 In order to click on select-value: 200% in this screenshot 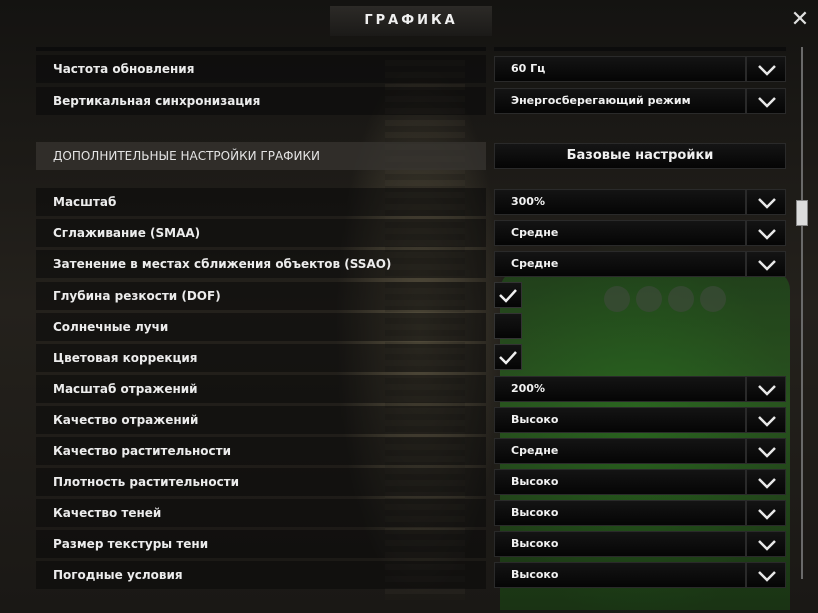, I will do `click(528, 388)`.